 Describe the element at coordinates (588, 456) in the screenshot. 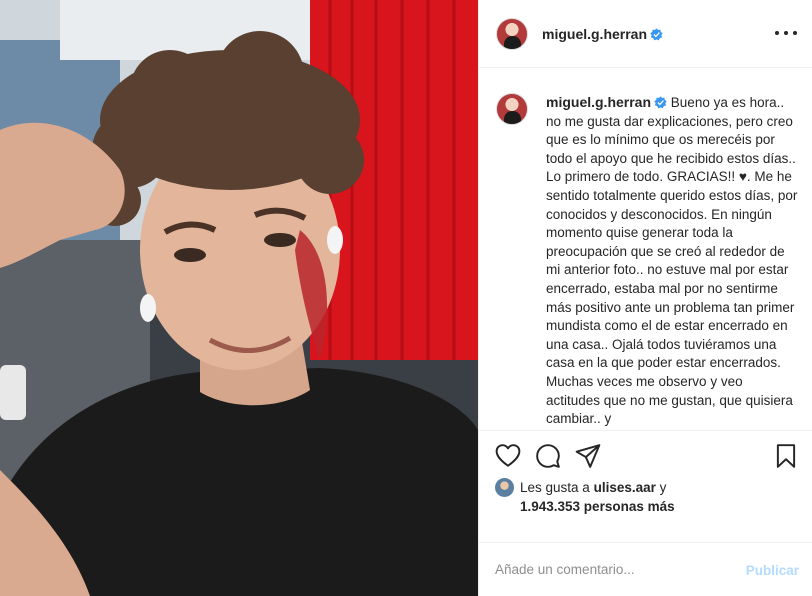

I see `paper-plane-icon` at that location.